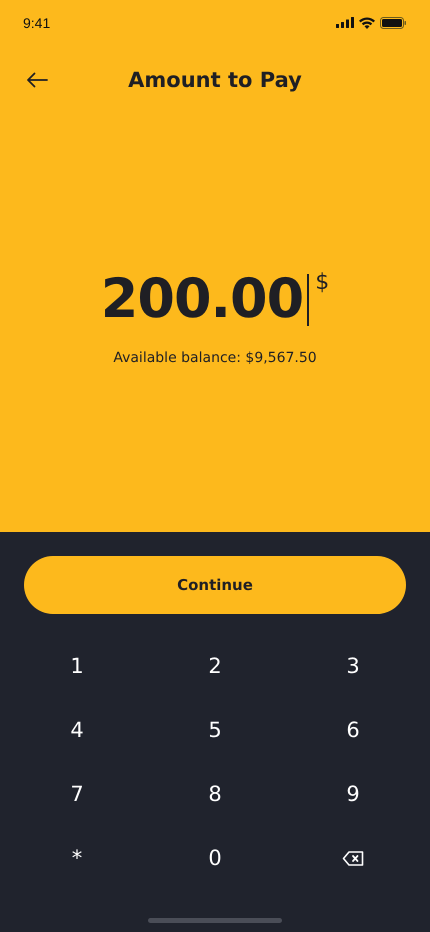 The image size is (430, 932). I want to click on keypad-key: 5, so click(215, 730).